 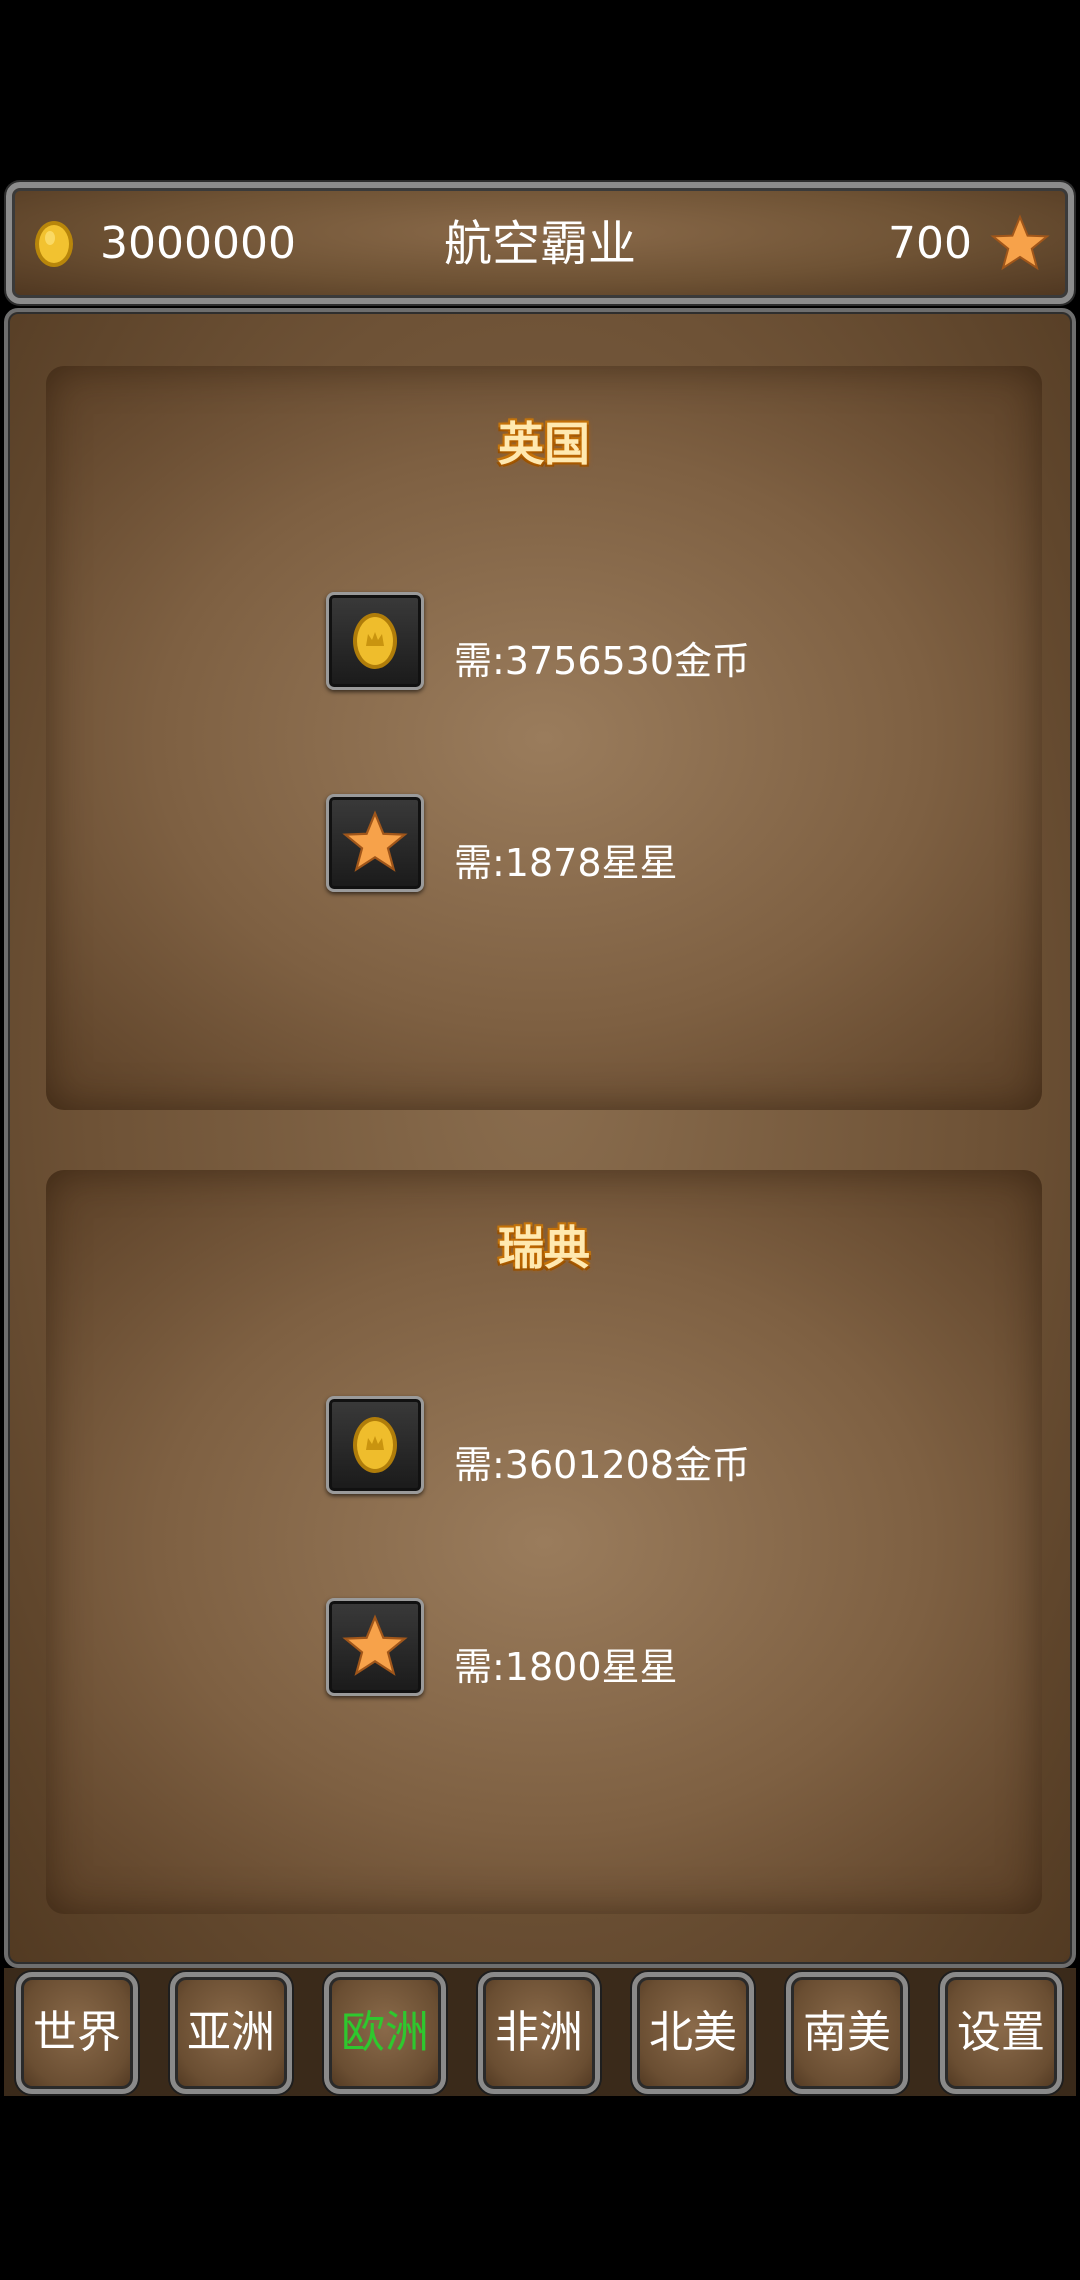 I want to click on tab-asia: 亚洲, so click(x=231, y=2033).